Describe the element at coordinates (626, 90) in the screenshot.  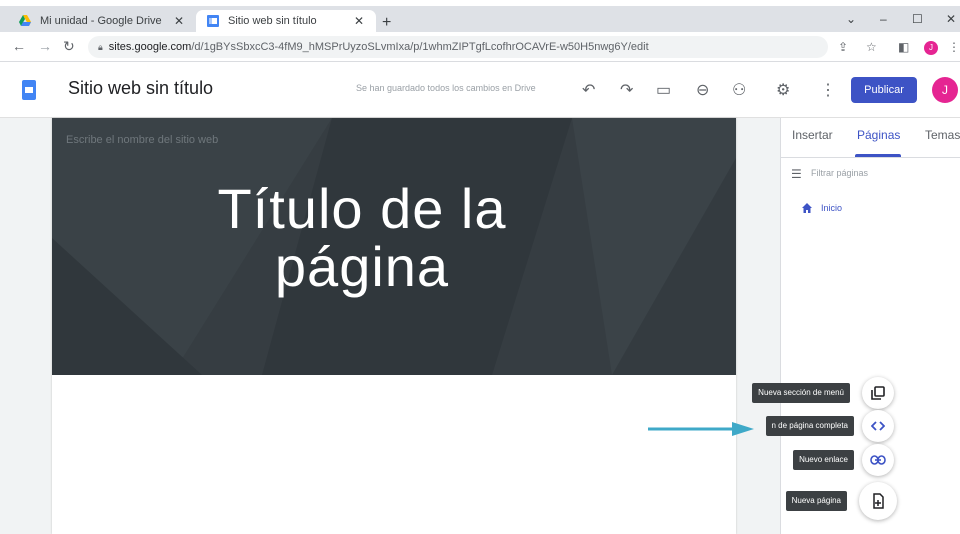
I see `redo-icon: ↷` at that location.